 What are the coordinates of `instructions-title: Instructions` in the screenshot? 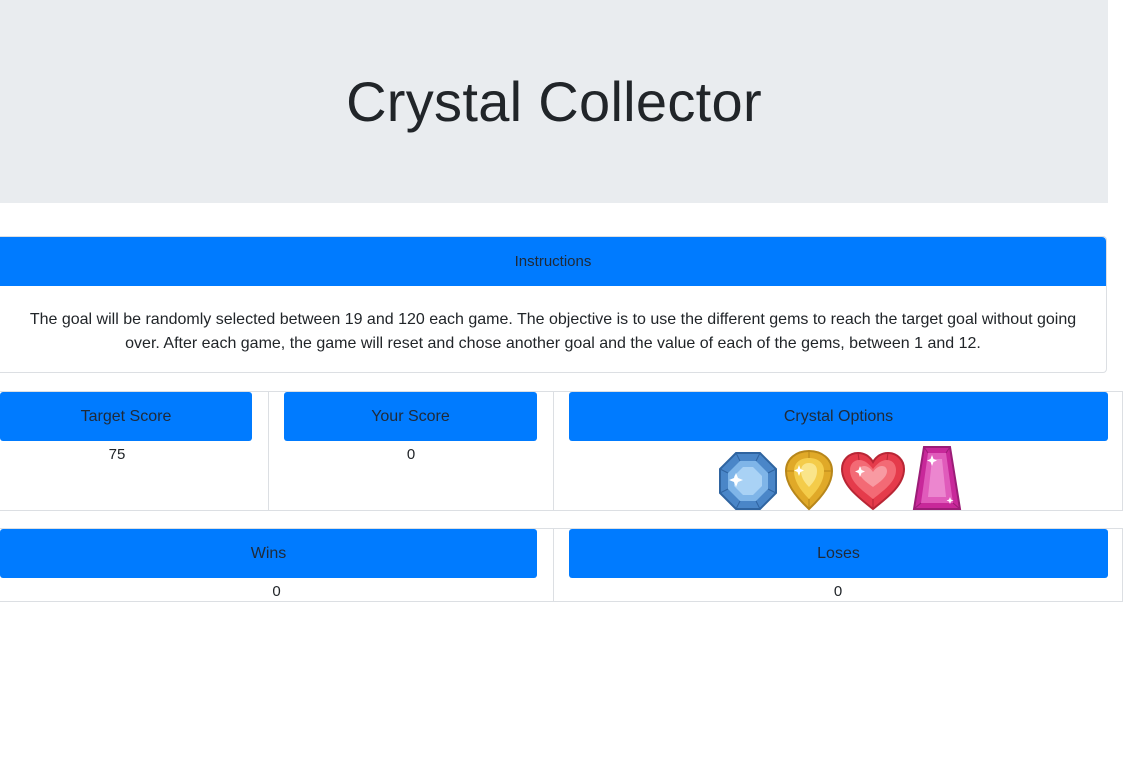 It's located at (553, 261).